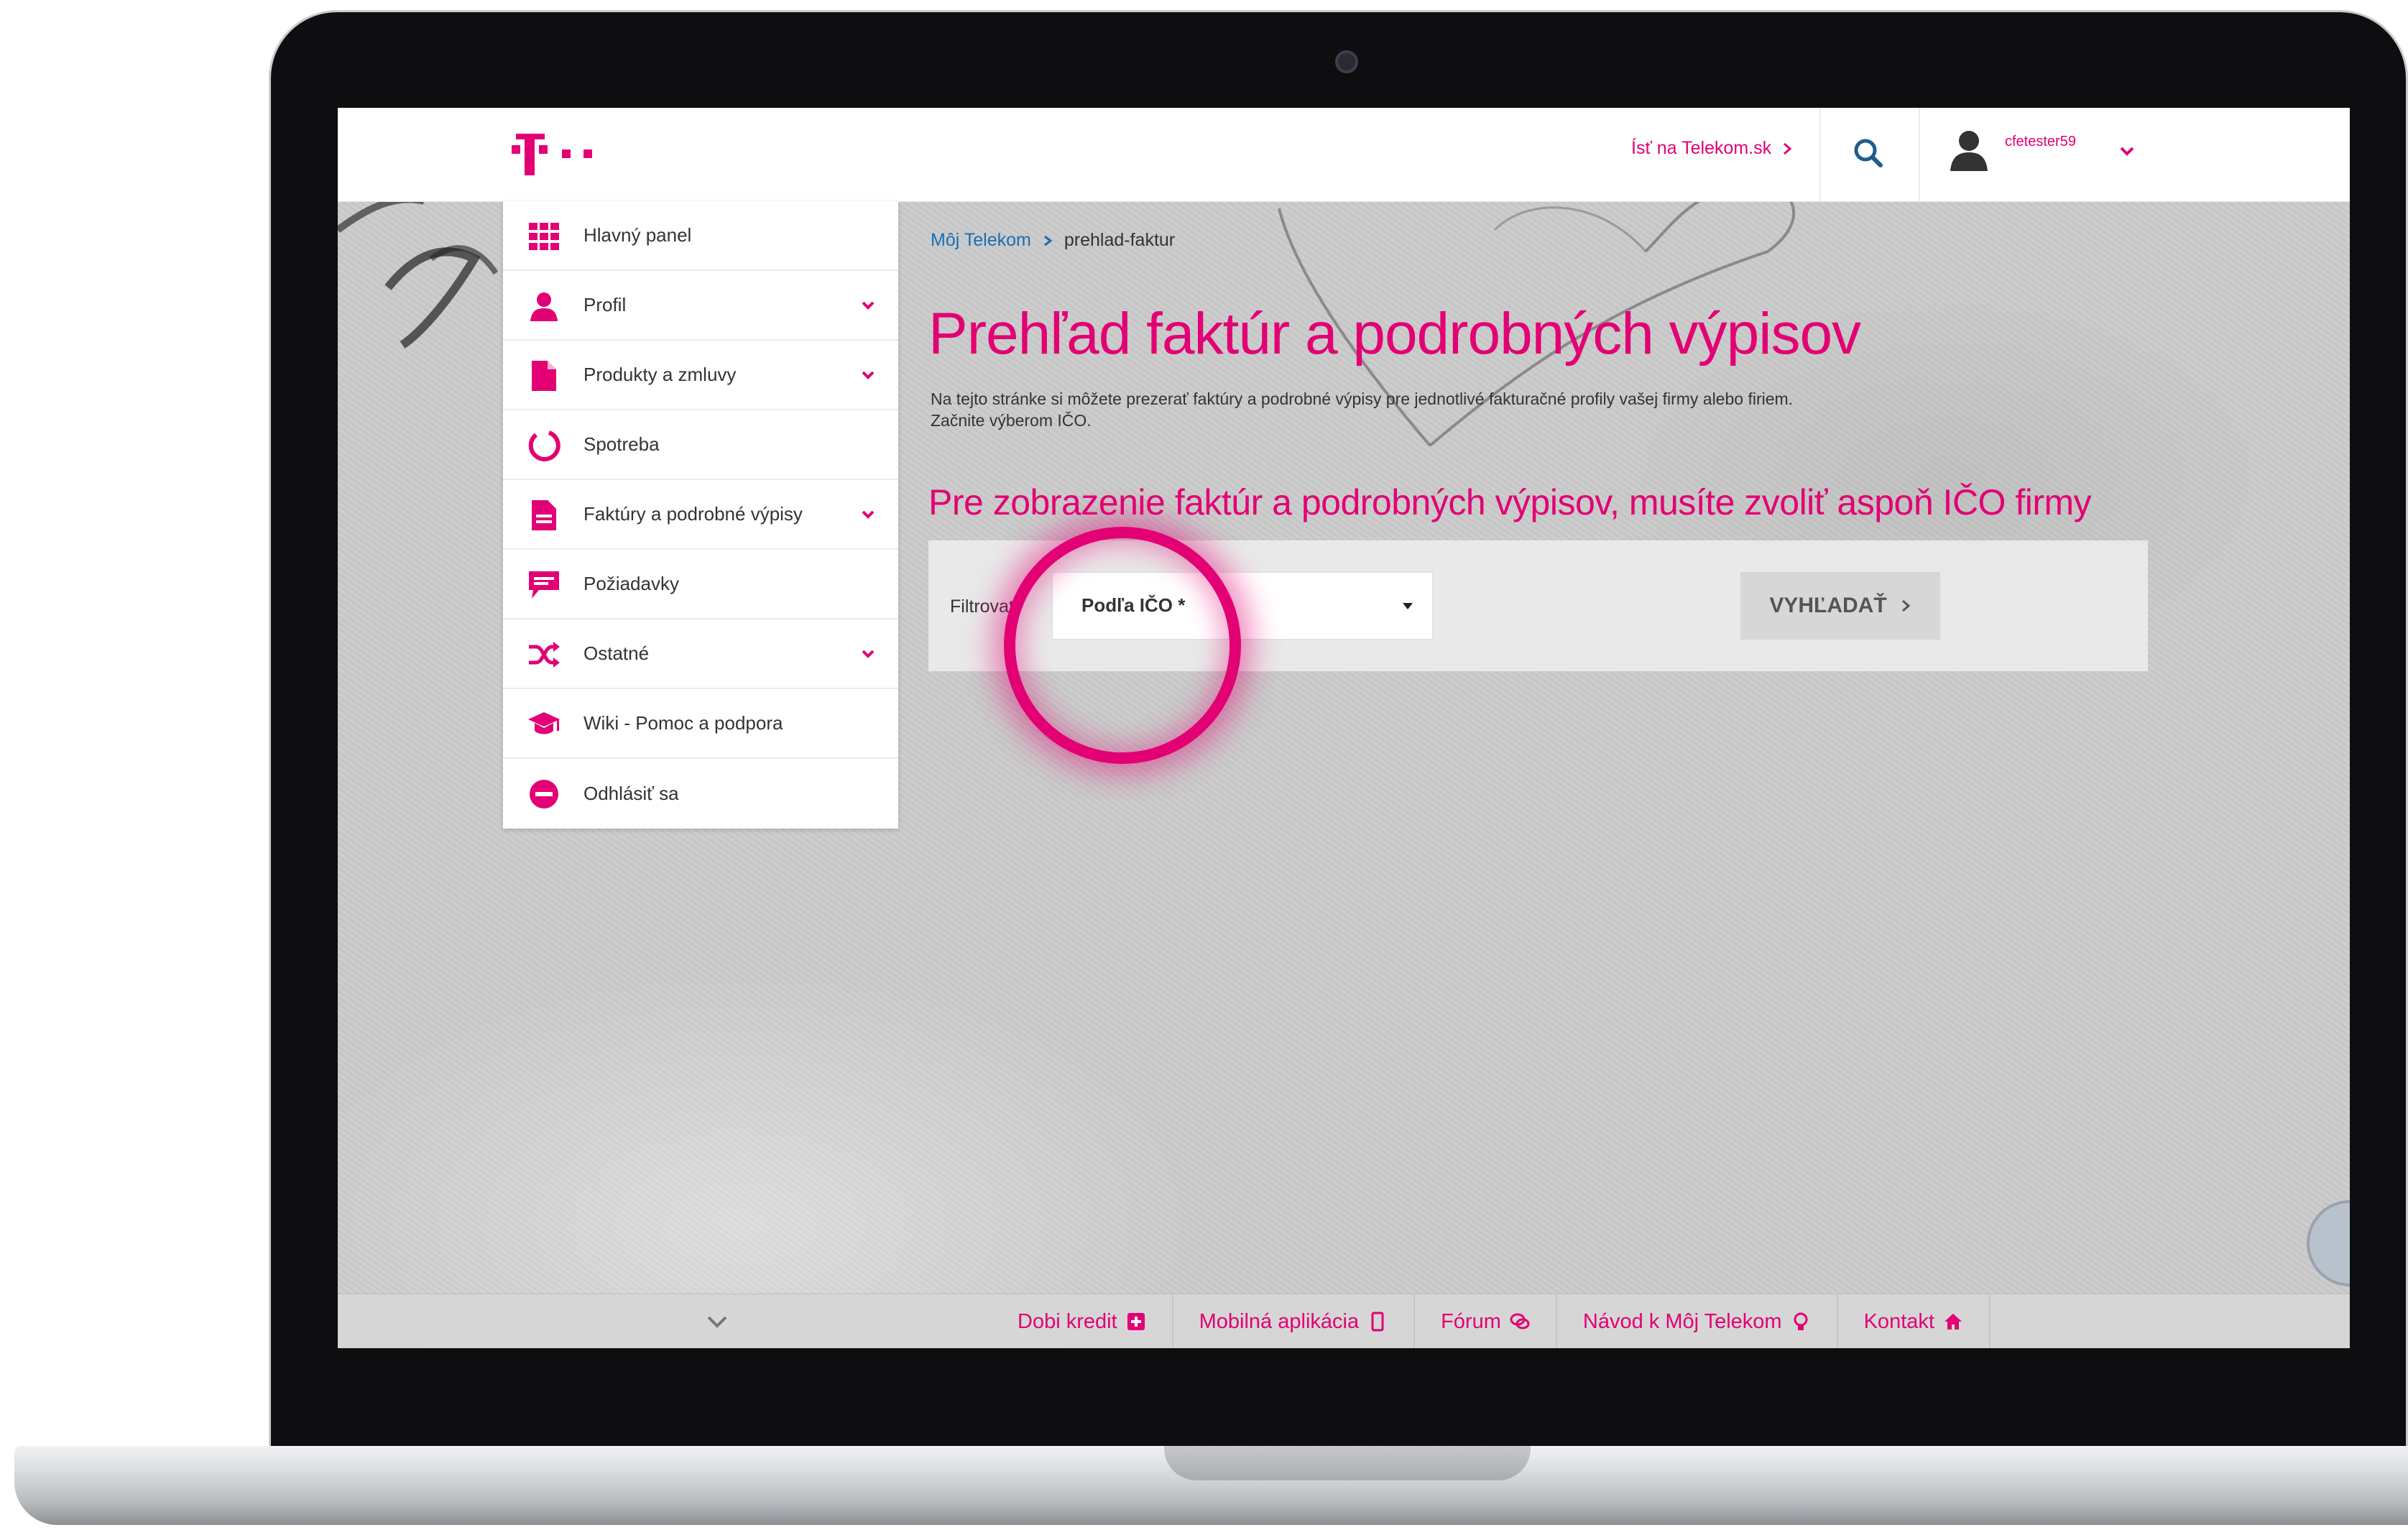 The width and height of the screenshot is (2408, 1530). What do you see at coordinates (2040, 142) in the screenshot?
I see `username-label: cfetester59` at bounding box center [2040, 142].